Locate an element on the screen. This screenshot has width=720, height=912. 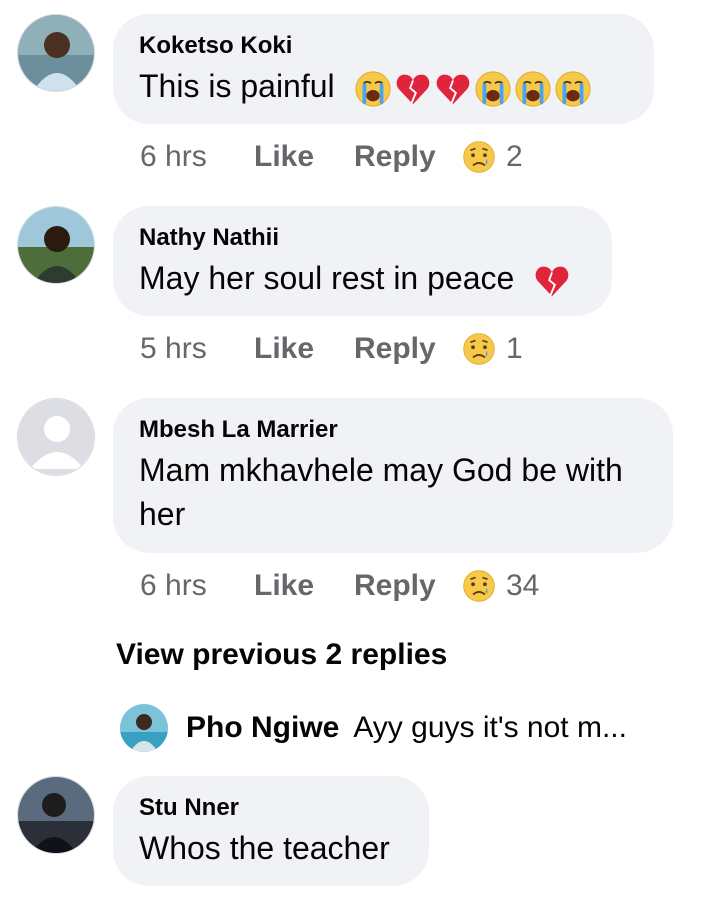
comment-text: This is painful is located at coordinates (383, 86).